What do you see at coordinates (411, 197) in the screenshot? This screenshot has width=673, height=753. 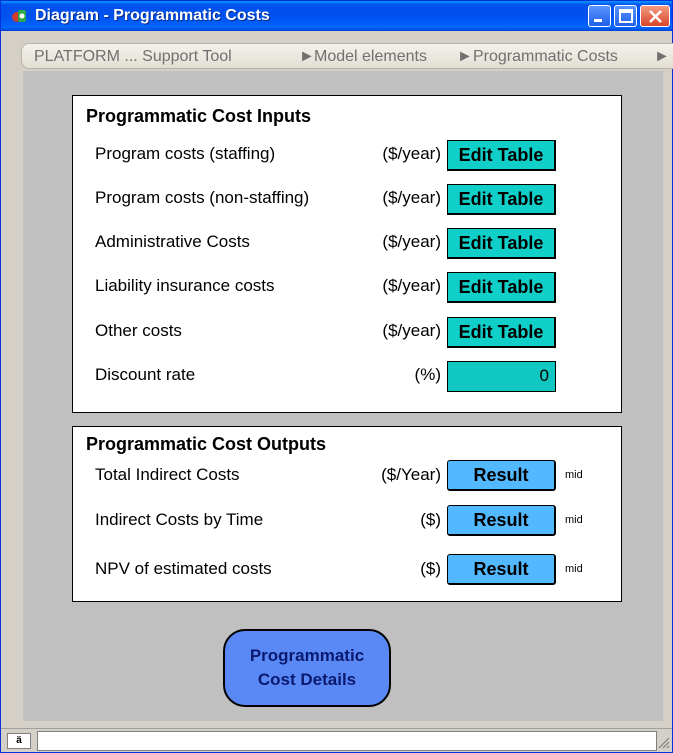 I see `input-unit-non-staffing: ($/year)` at bounding box center [411, 197].